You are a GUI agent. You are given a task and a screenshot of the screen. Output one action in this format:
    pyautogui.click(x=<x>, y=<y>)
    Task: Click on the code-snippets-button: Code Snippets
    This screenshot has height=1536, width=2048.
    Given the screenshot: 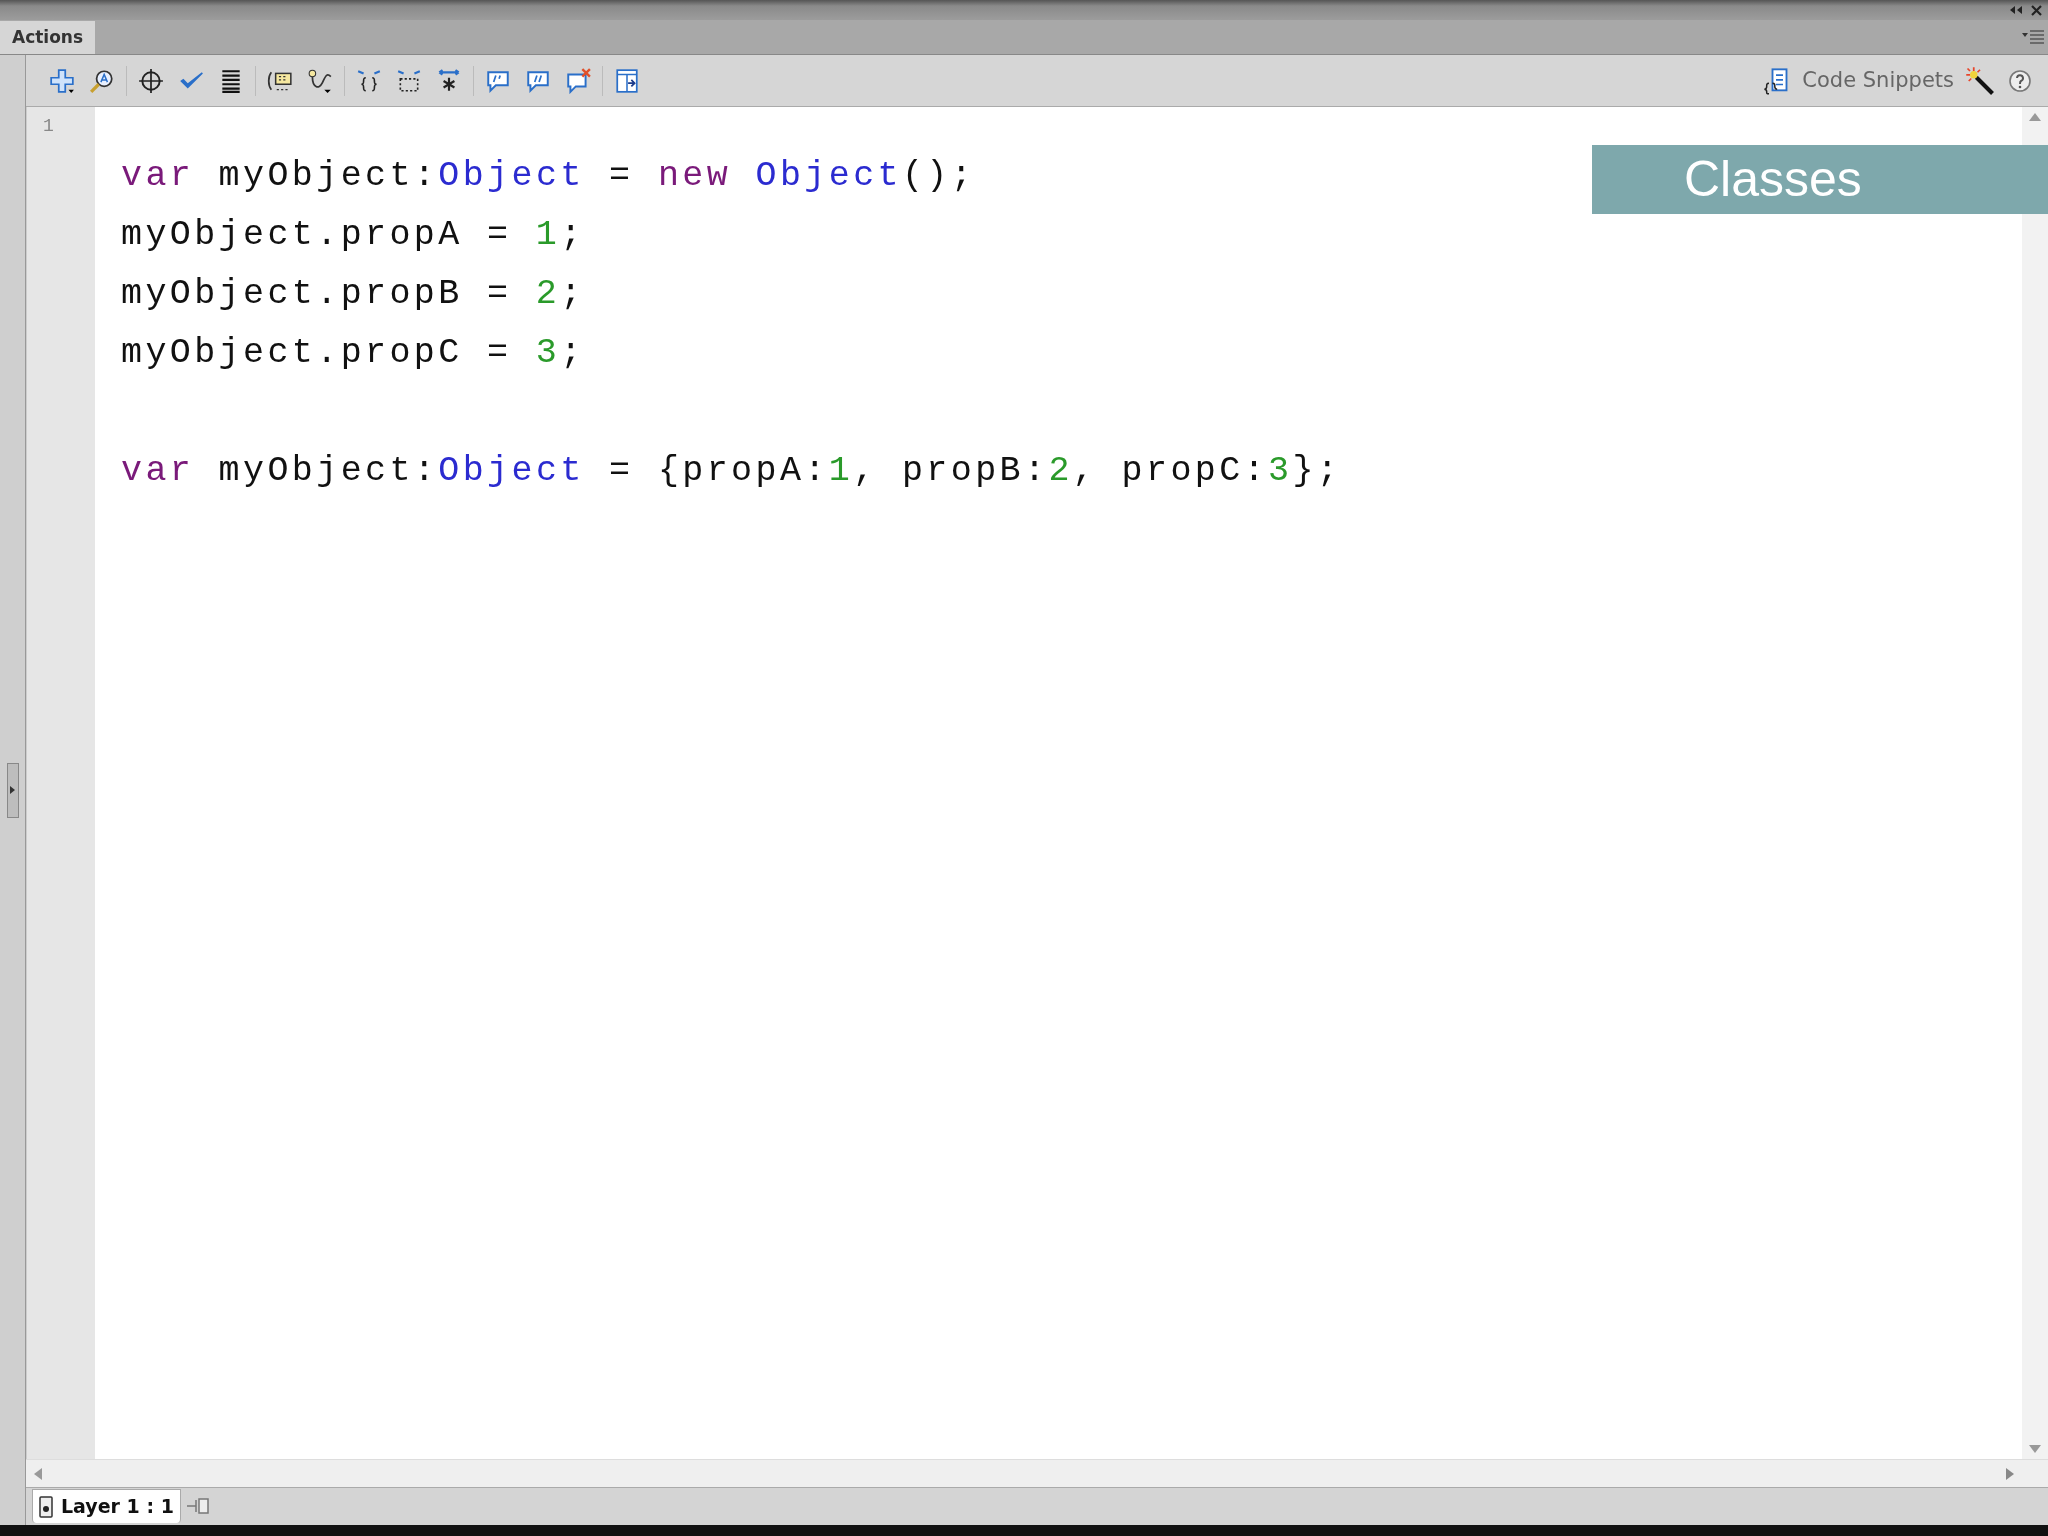 What is the action you would take?
    pyautogui.click(x=1878, y=80)
    